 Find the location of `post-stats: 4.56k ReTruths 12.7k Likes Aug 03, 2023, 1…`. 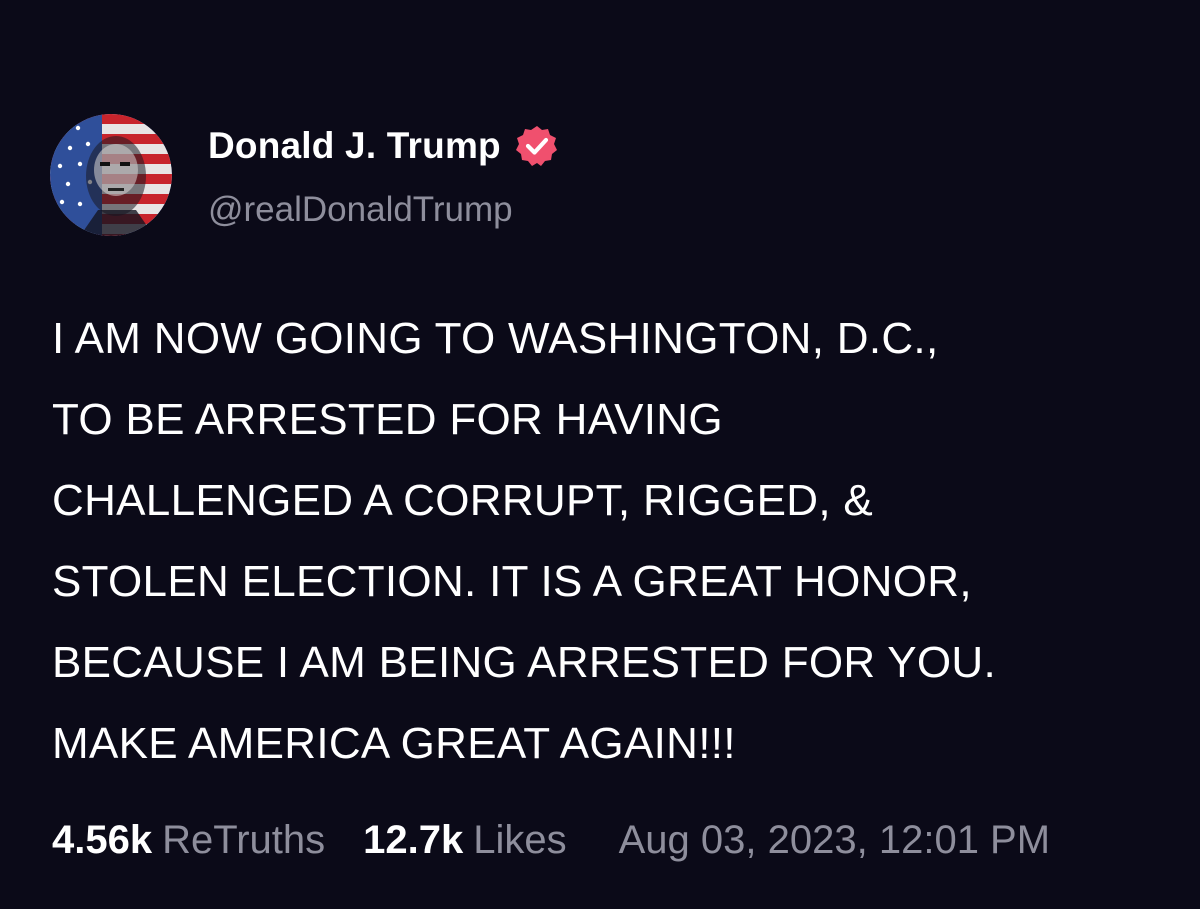

post-stats: 4.56k ReTruths 12.7k Likes Aug 03, 2023, 1… is located at coordinates (551, 840).